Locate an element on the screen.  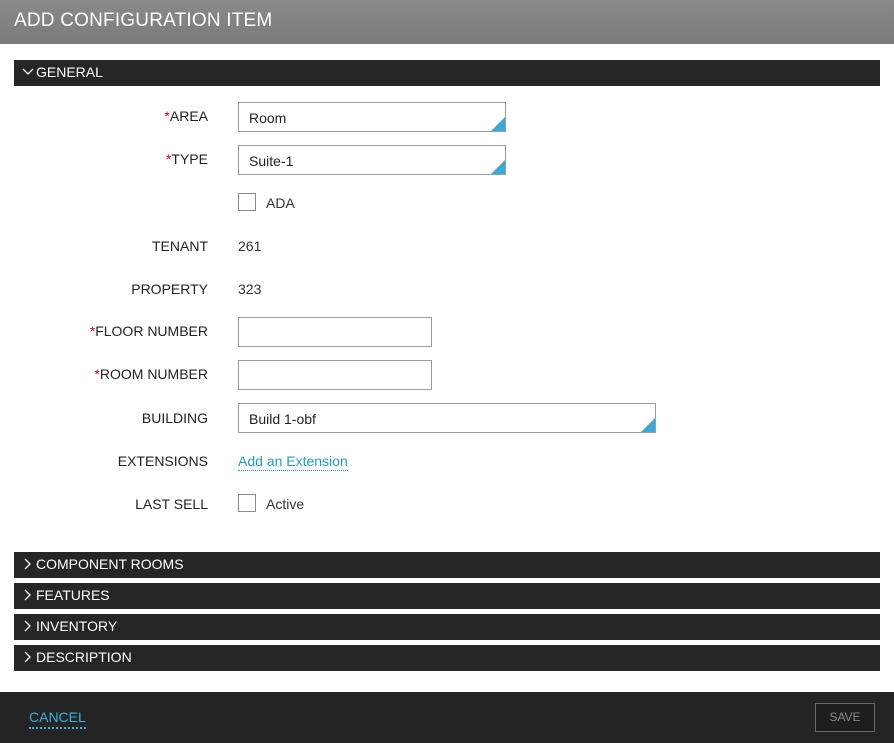
dialog-title: ADD CONFIGURATION ITEM is located at coordinates (143, 20).